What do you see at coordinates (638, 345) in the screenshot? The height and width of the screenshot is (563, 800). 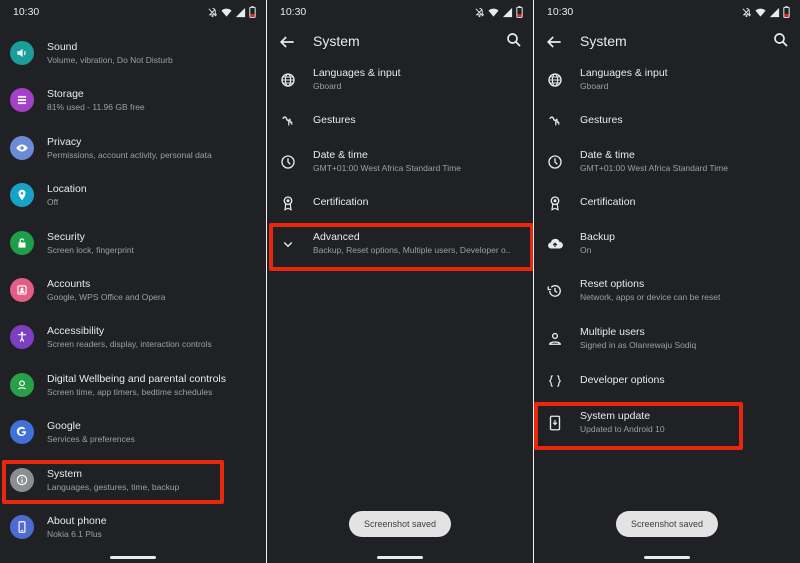 I see `settings-item-subtitle: Signed in as Olanrewaju Sodiq` at bounding box center [638, 345].